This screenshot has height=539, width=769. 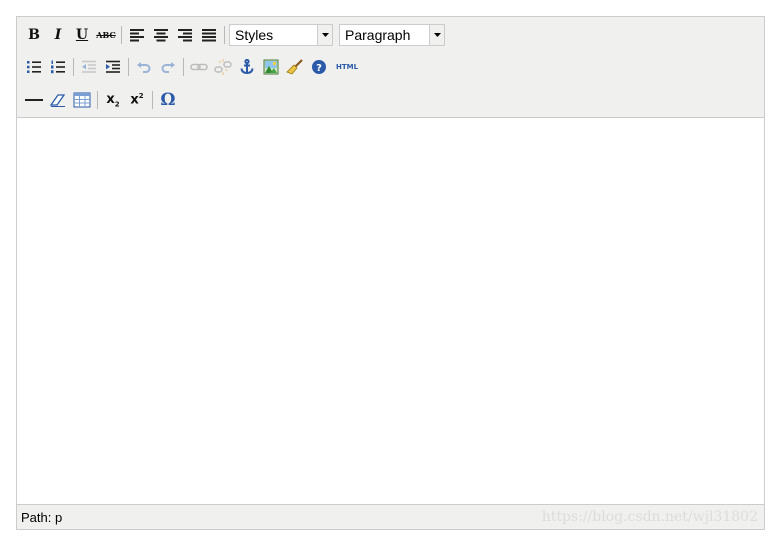 I want to click on format-select-value: Paragraph, so click(x=378, y=35).